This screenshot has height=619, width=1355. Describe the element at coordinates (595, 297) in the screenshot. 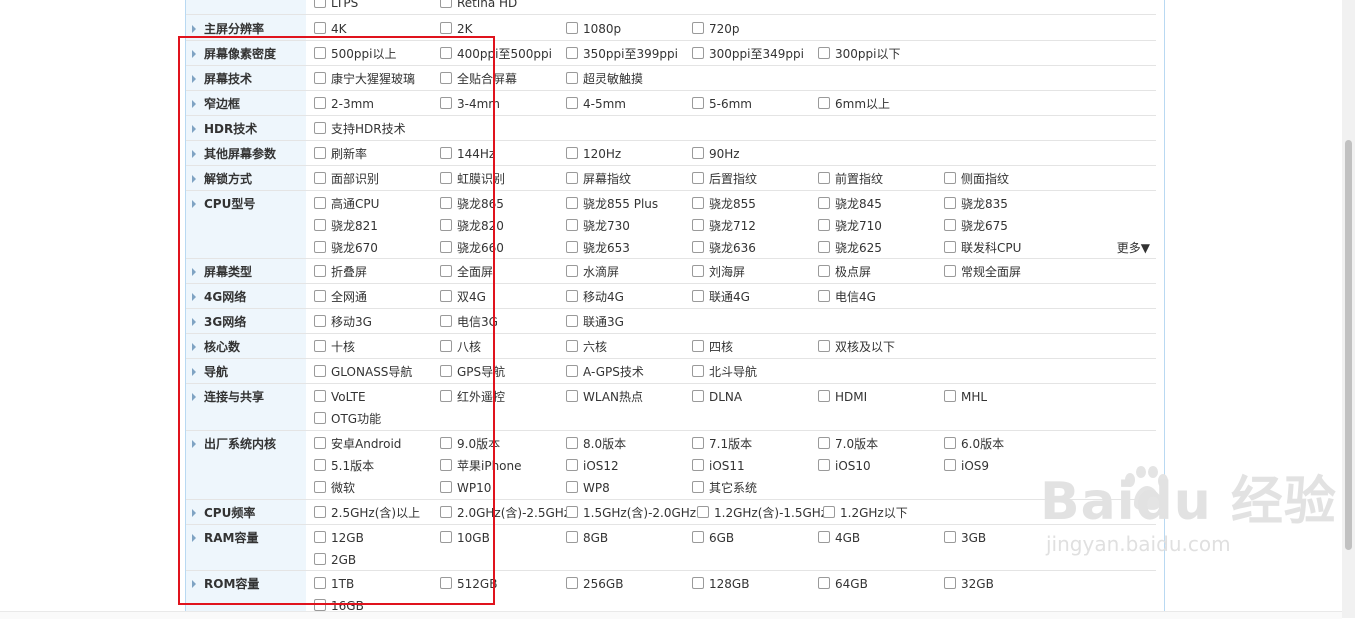

I see `filter-option: 移动4G` at that location.